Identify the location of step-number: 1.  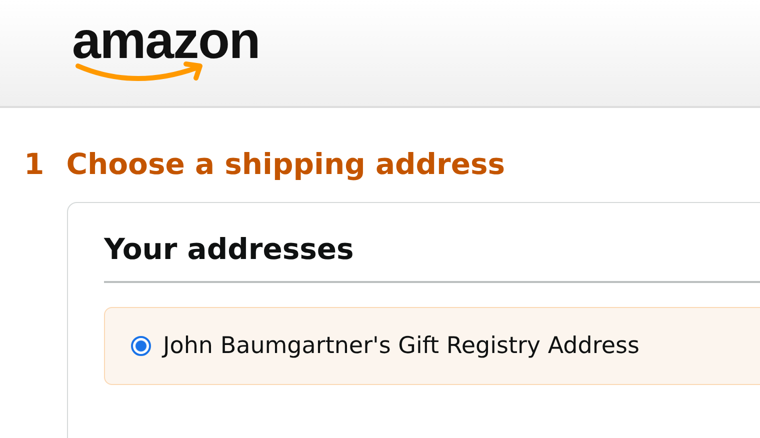
(34, 164).